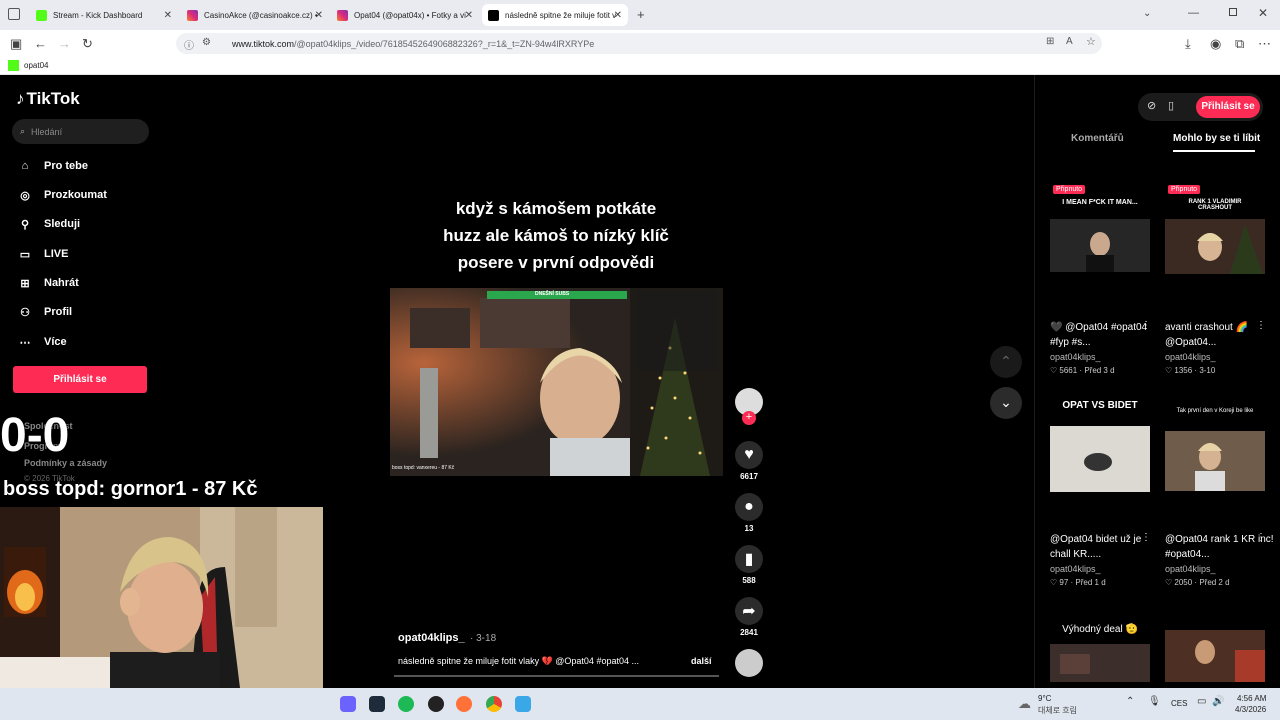  I want to click on bookmark-icon: ▮, so click(749, 559).